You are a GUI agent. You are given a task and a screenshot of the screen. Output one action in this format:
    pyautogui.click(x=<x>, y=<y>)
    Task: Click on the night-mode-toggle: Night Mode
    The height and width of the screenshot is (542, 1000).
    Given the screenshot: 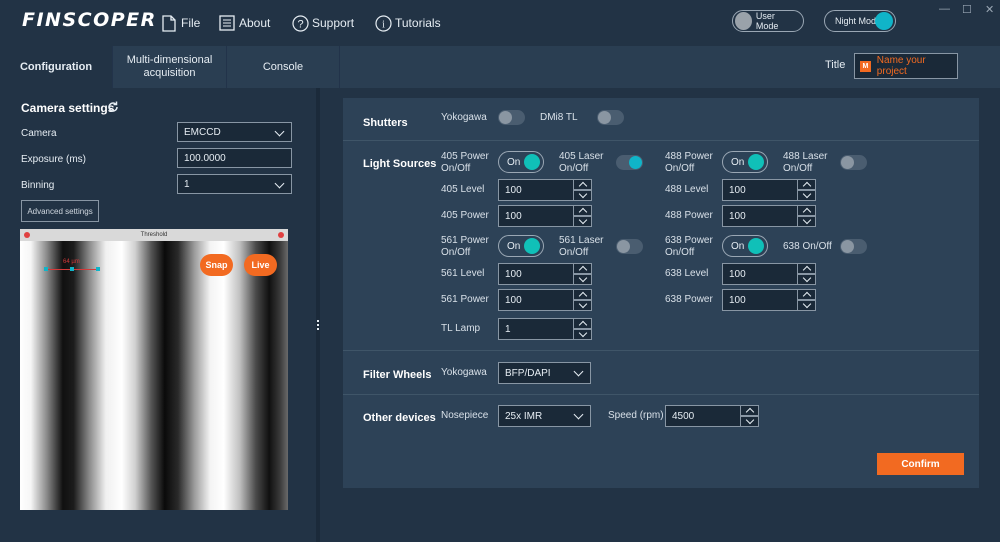 What is the action you would take?
    pyautogui.click(x=860, y=21)
    